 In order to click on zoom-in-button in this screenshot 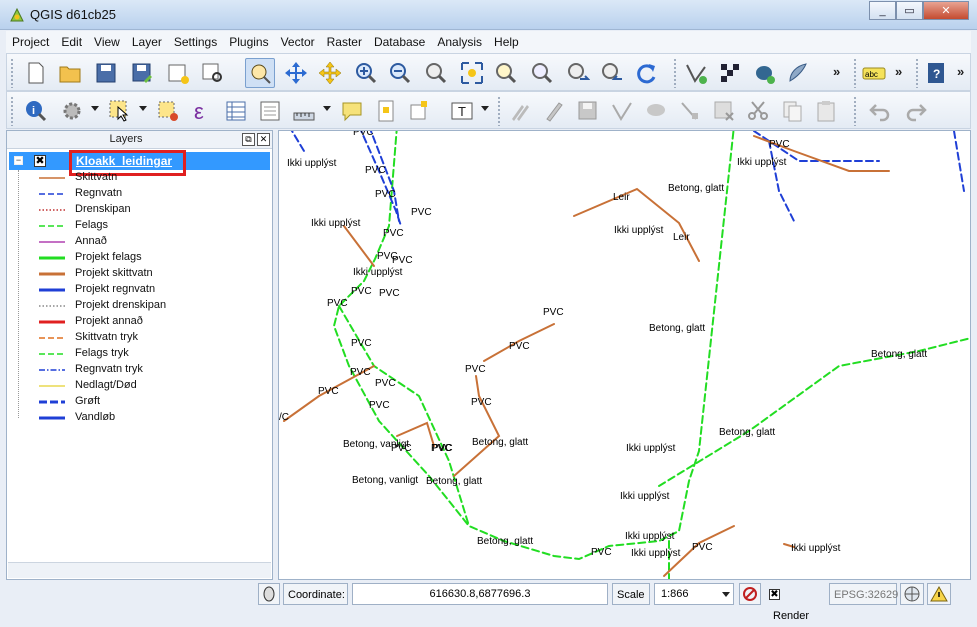, I will do `click(366, 73)`.